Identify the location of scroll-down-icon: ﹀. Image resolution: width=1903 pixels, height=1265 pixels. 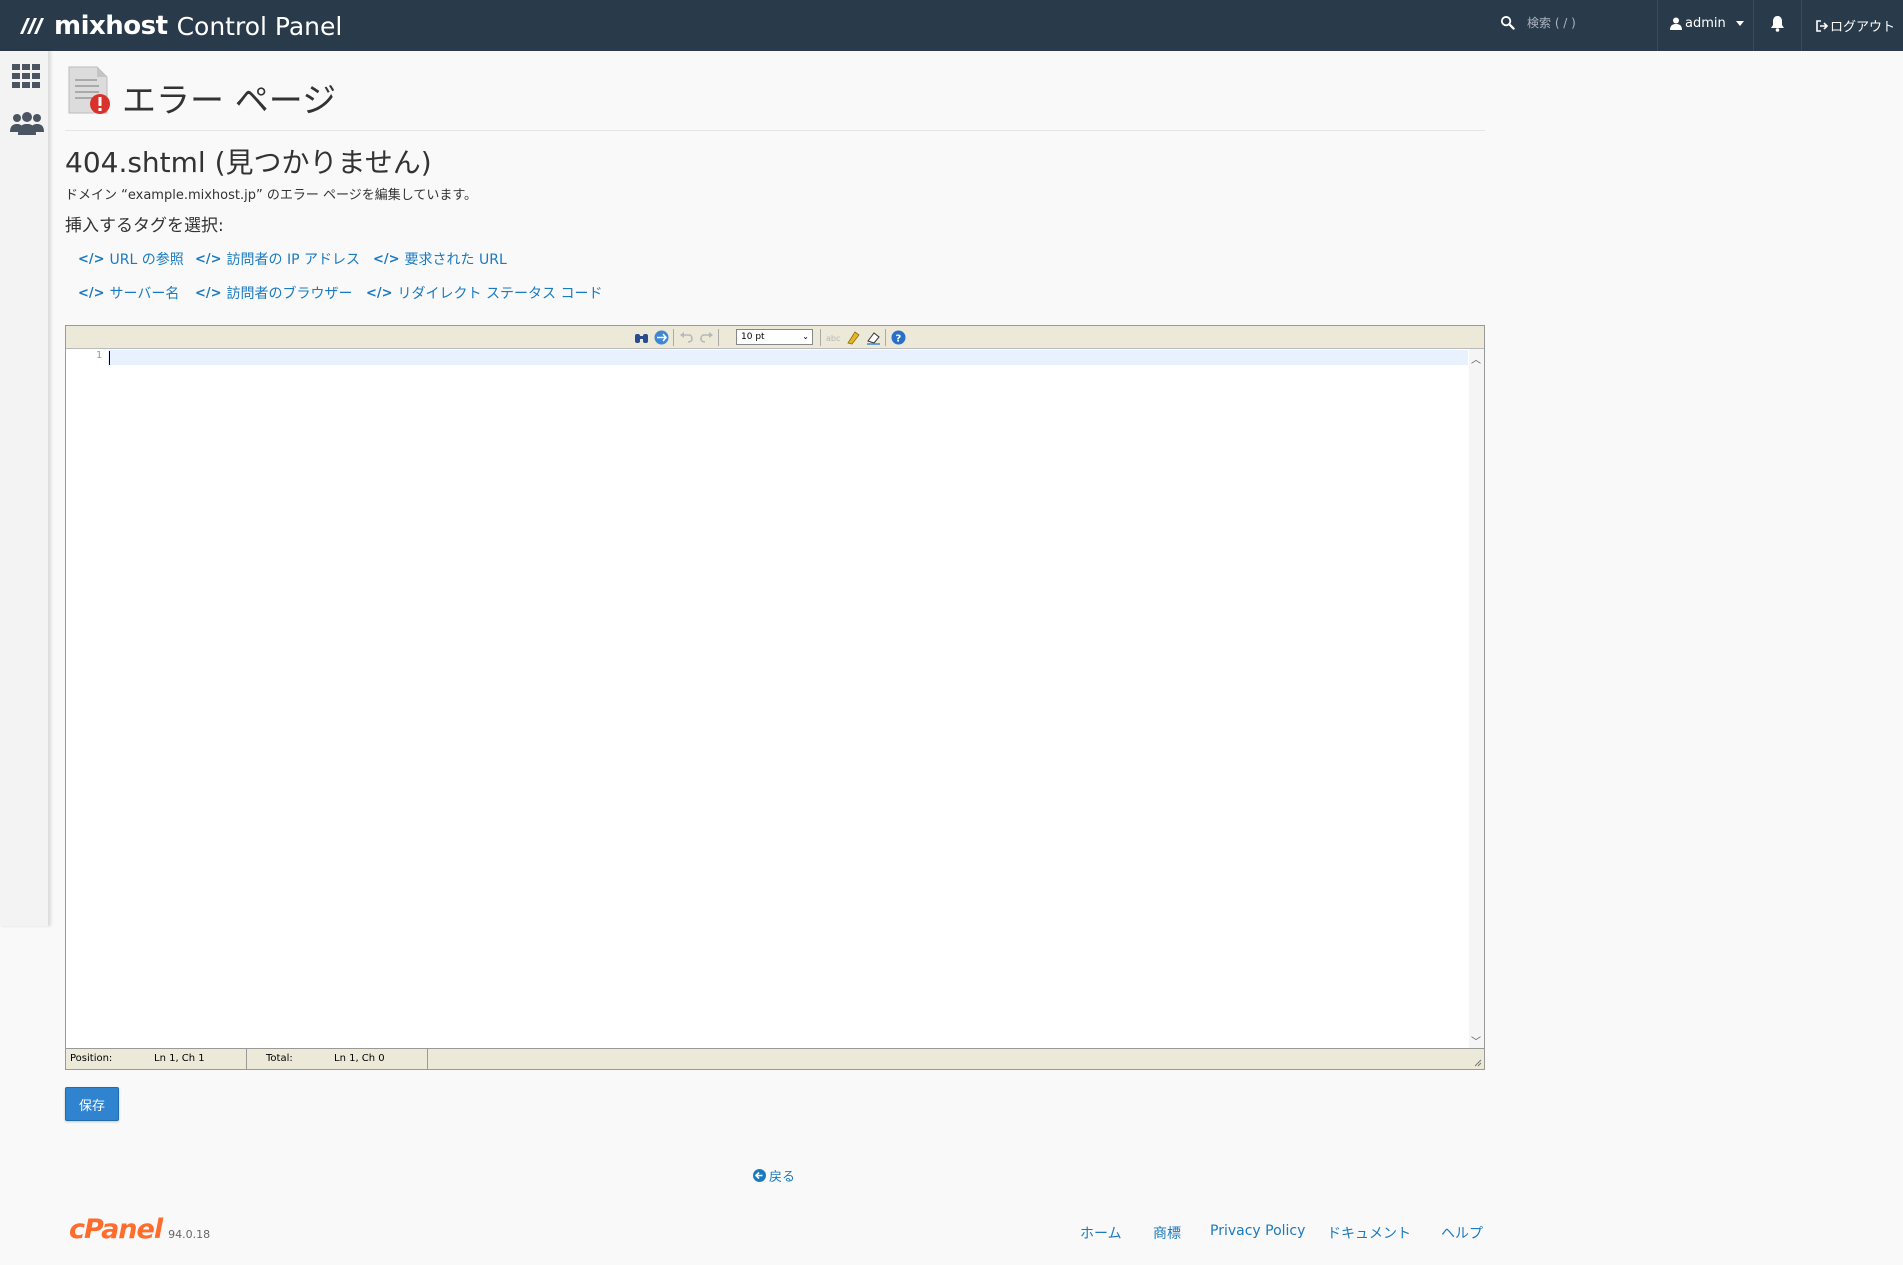
(1476, 1040).